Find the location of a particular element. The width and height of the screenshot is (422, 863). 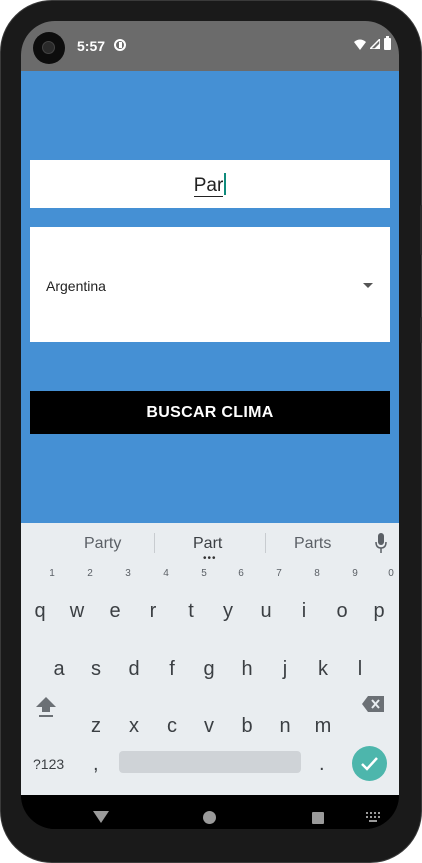

navigation-bar is located at coordinates (210, 812).